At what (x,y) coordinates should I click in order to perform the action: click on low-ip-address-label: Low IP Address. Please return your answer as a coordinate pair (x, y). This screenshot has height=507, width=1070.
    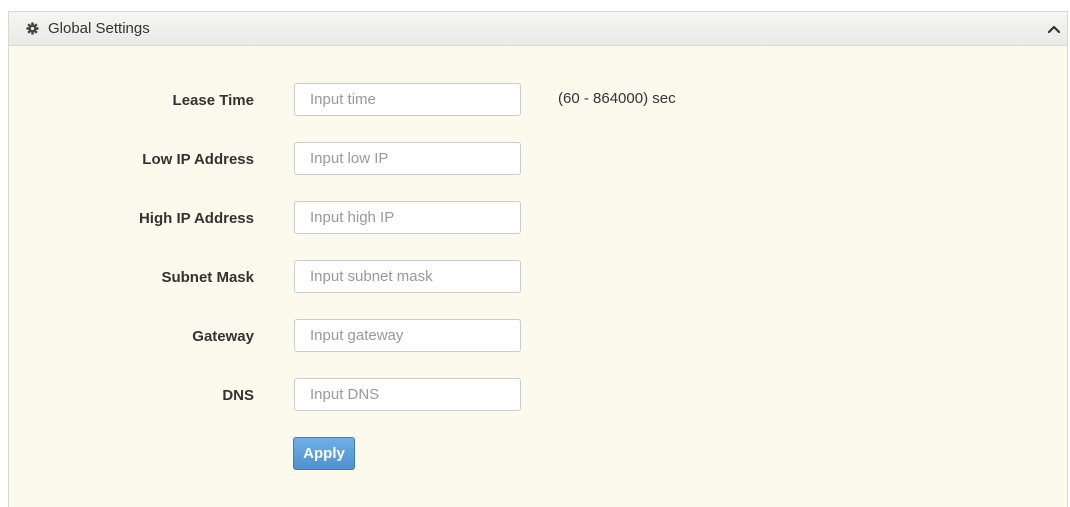
    Looking at the image, I should click on (198, 159).